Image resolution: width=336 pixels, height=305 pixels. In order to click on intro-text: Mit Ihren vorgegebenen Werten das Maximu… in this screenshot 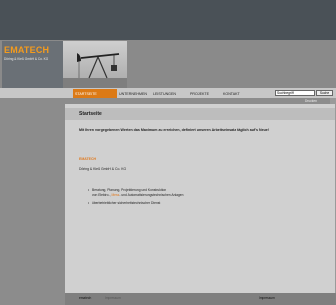, I will do `click(174, 130)`.